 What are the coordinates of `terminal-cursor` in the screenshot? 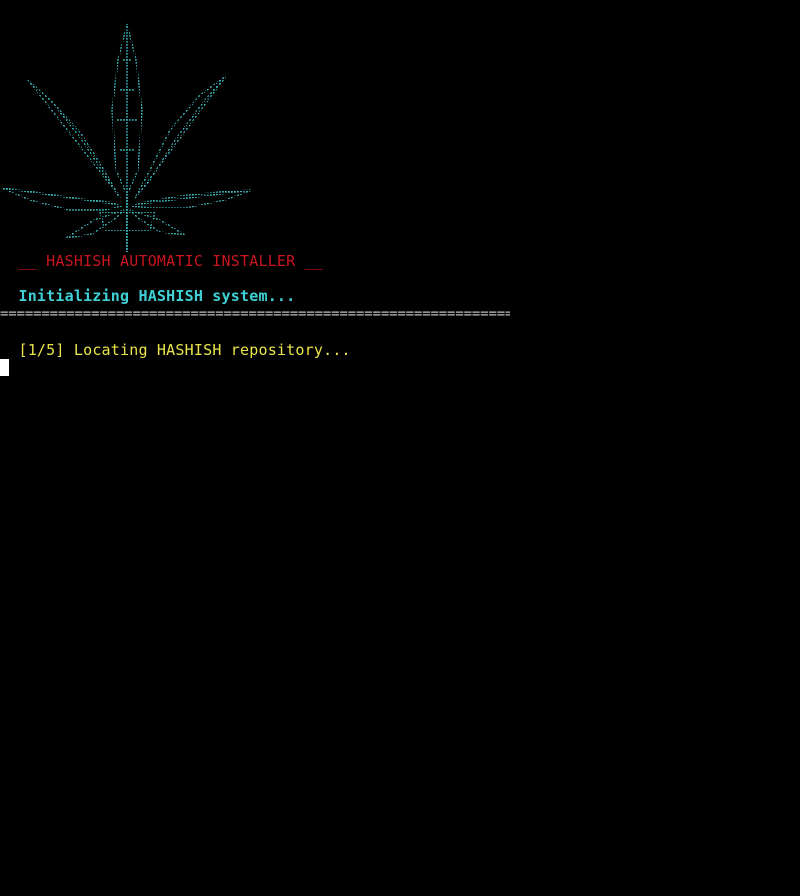 It's located at (4, 367).